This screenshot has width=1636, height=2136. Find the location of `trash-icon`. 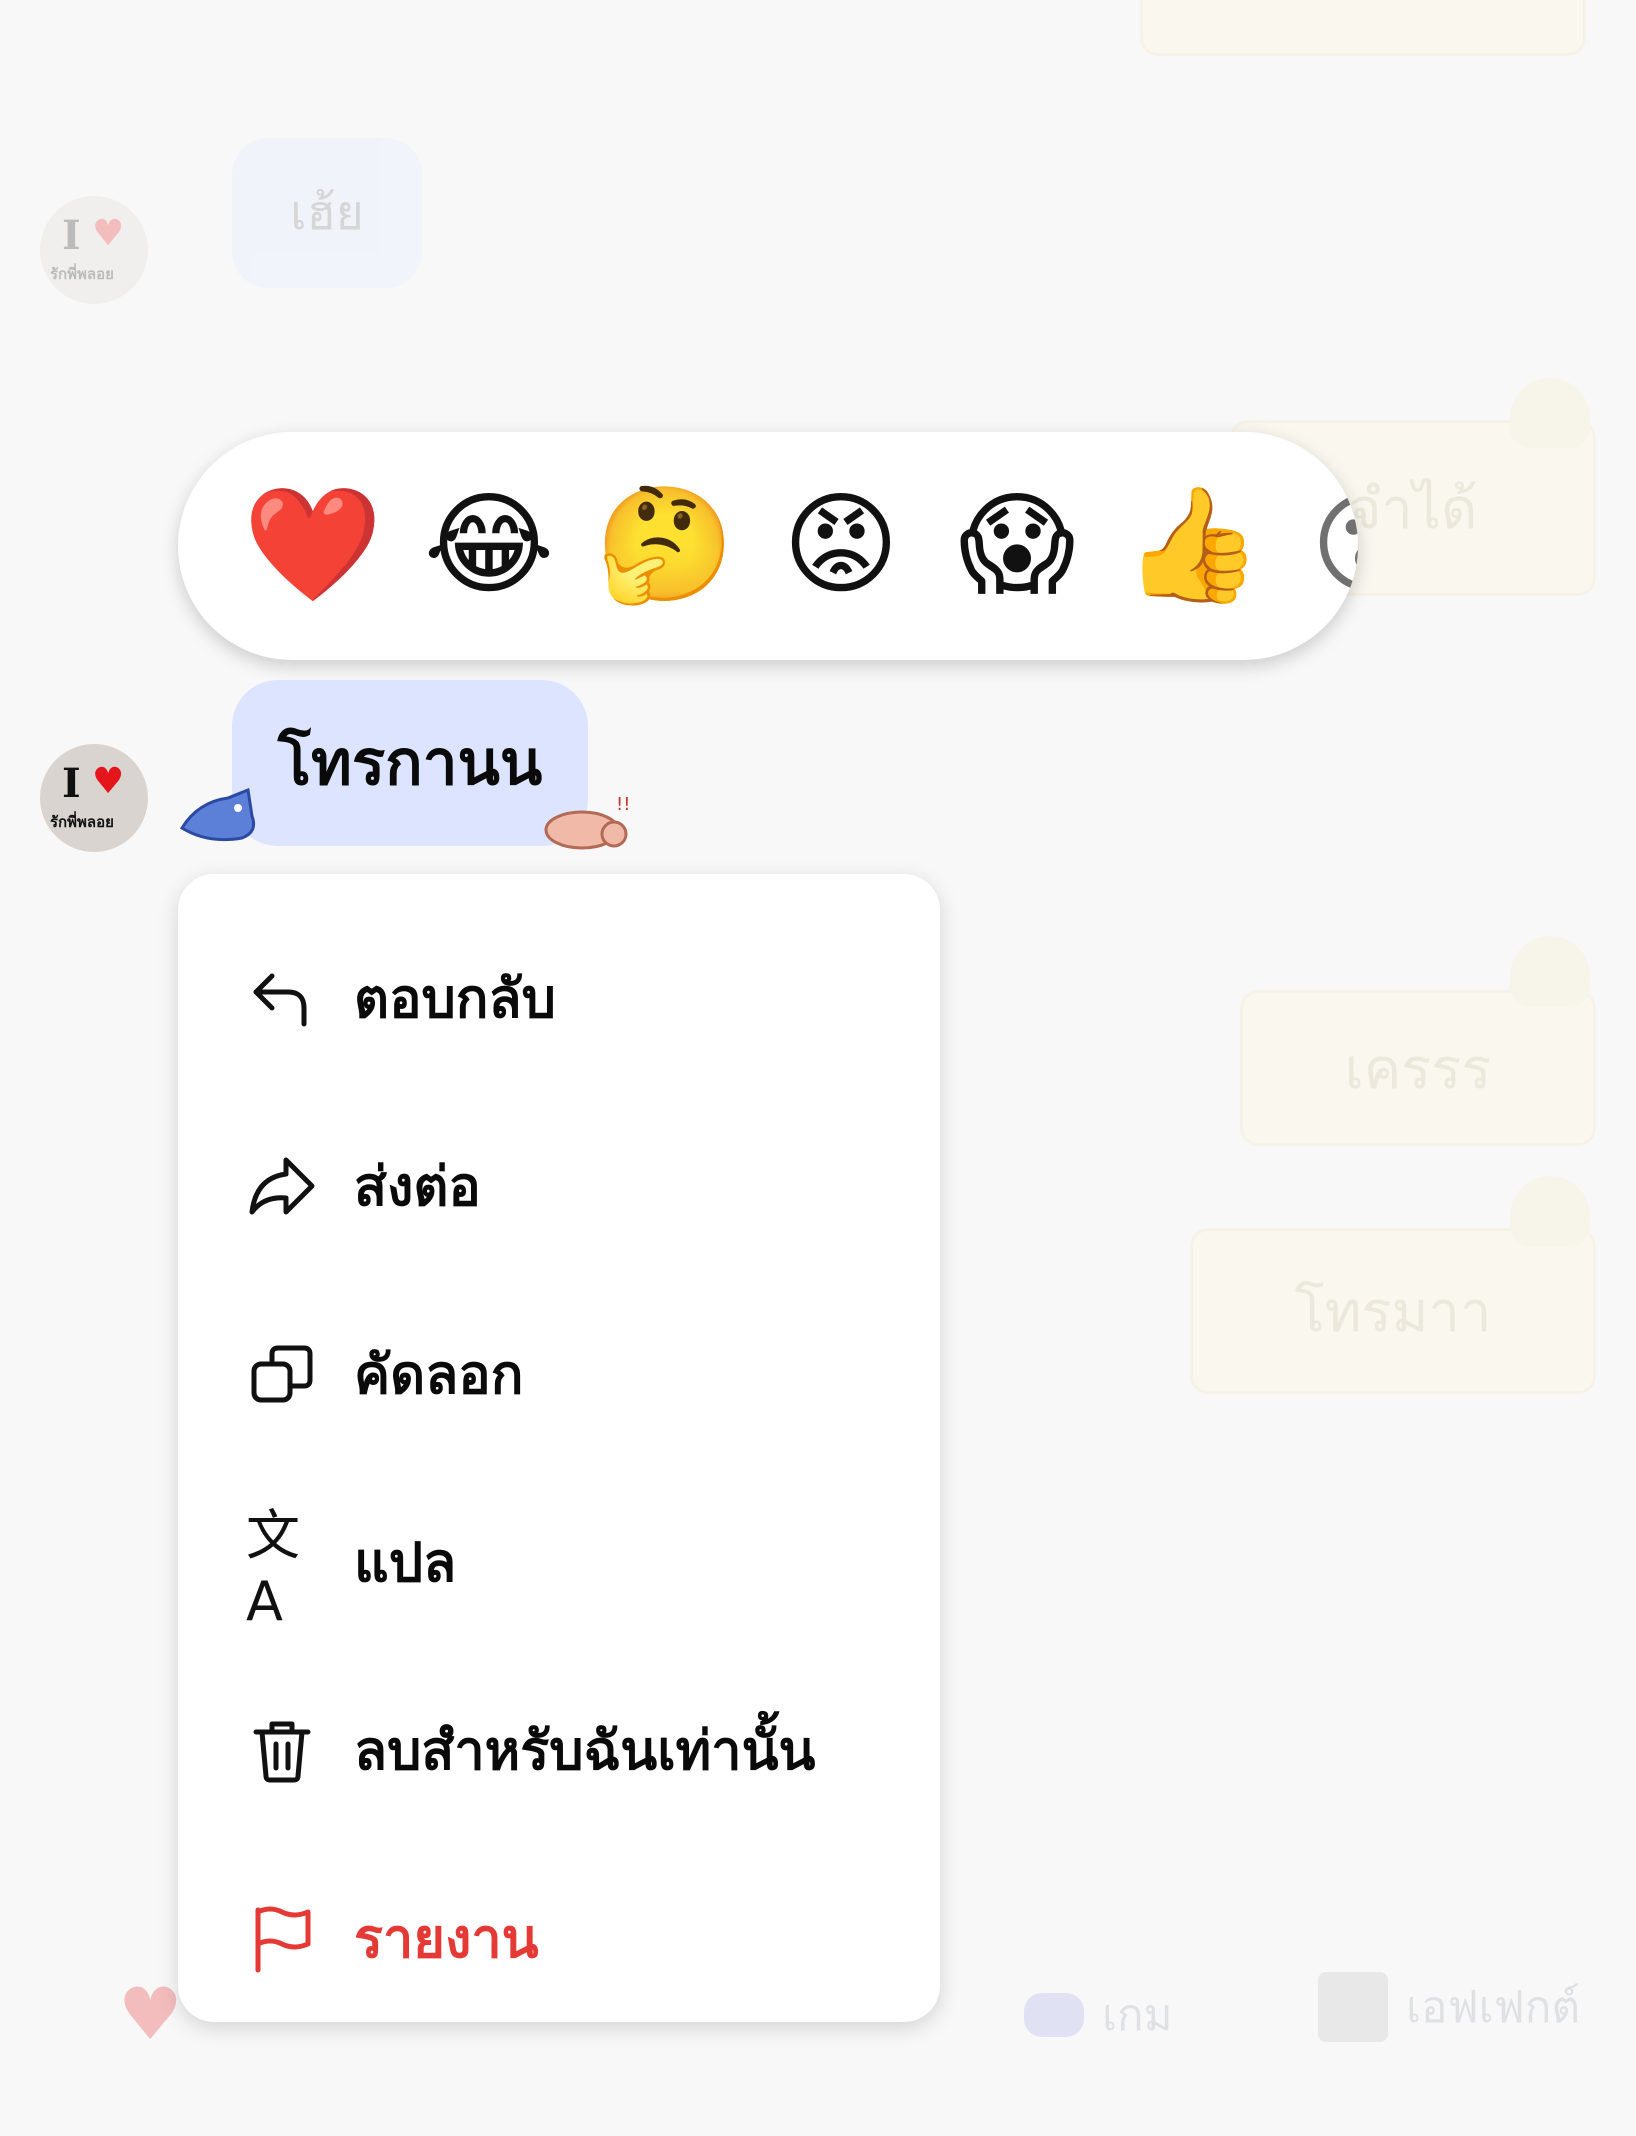

trash-icon is located at coordinates (282, 1750).